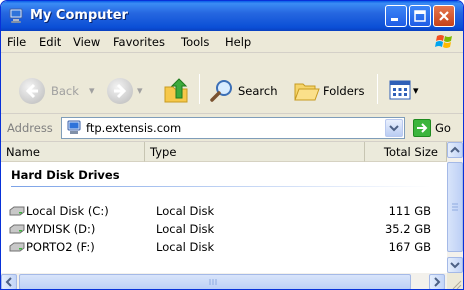 This screenshot has width=464, height=290. What do you see at coordinates (409, 247) in the screenshot?
I see `drive-size: 167 GB` at bounding box center [409, 247].